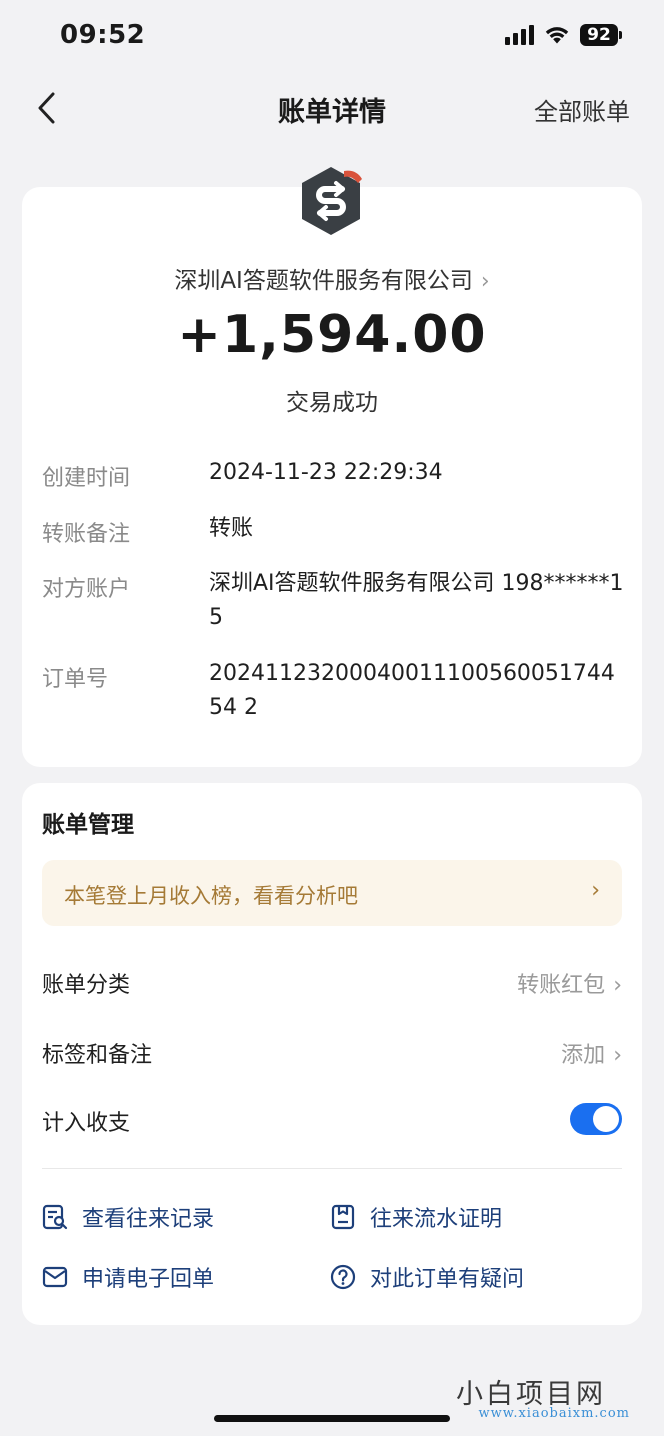 Image resolution: width=664 pixels, height=1436 pixels. I want to click on merchant-link: 深圳AI答题软件服务有限公司 ›, so click(332, 278).